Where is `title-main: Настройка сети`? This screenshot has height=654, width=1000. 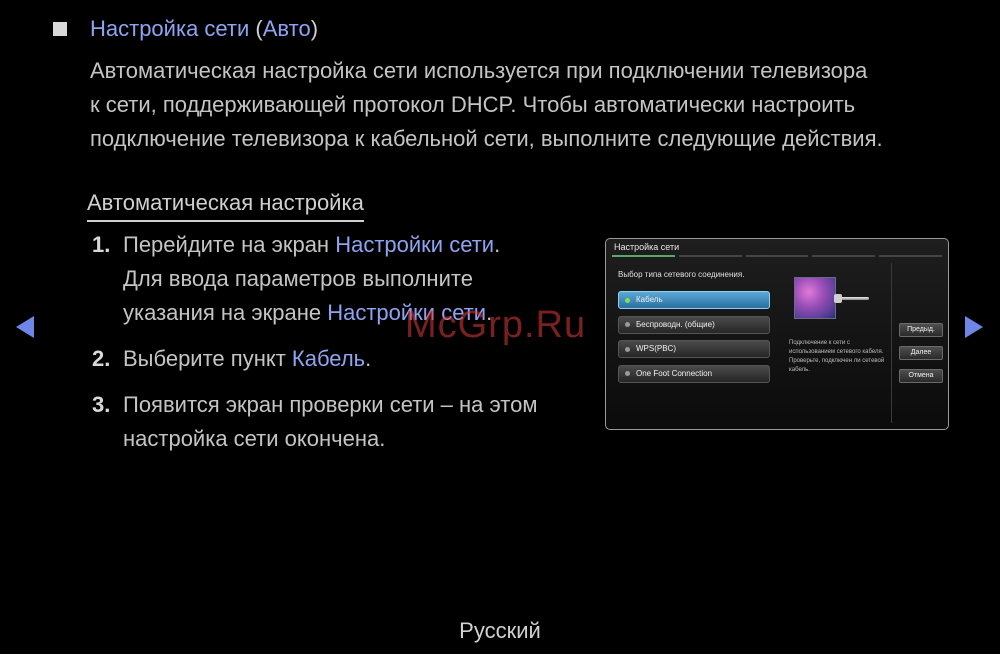
title-main: Настройка сети is located at coordinates (170, 28).